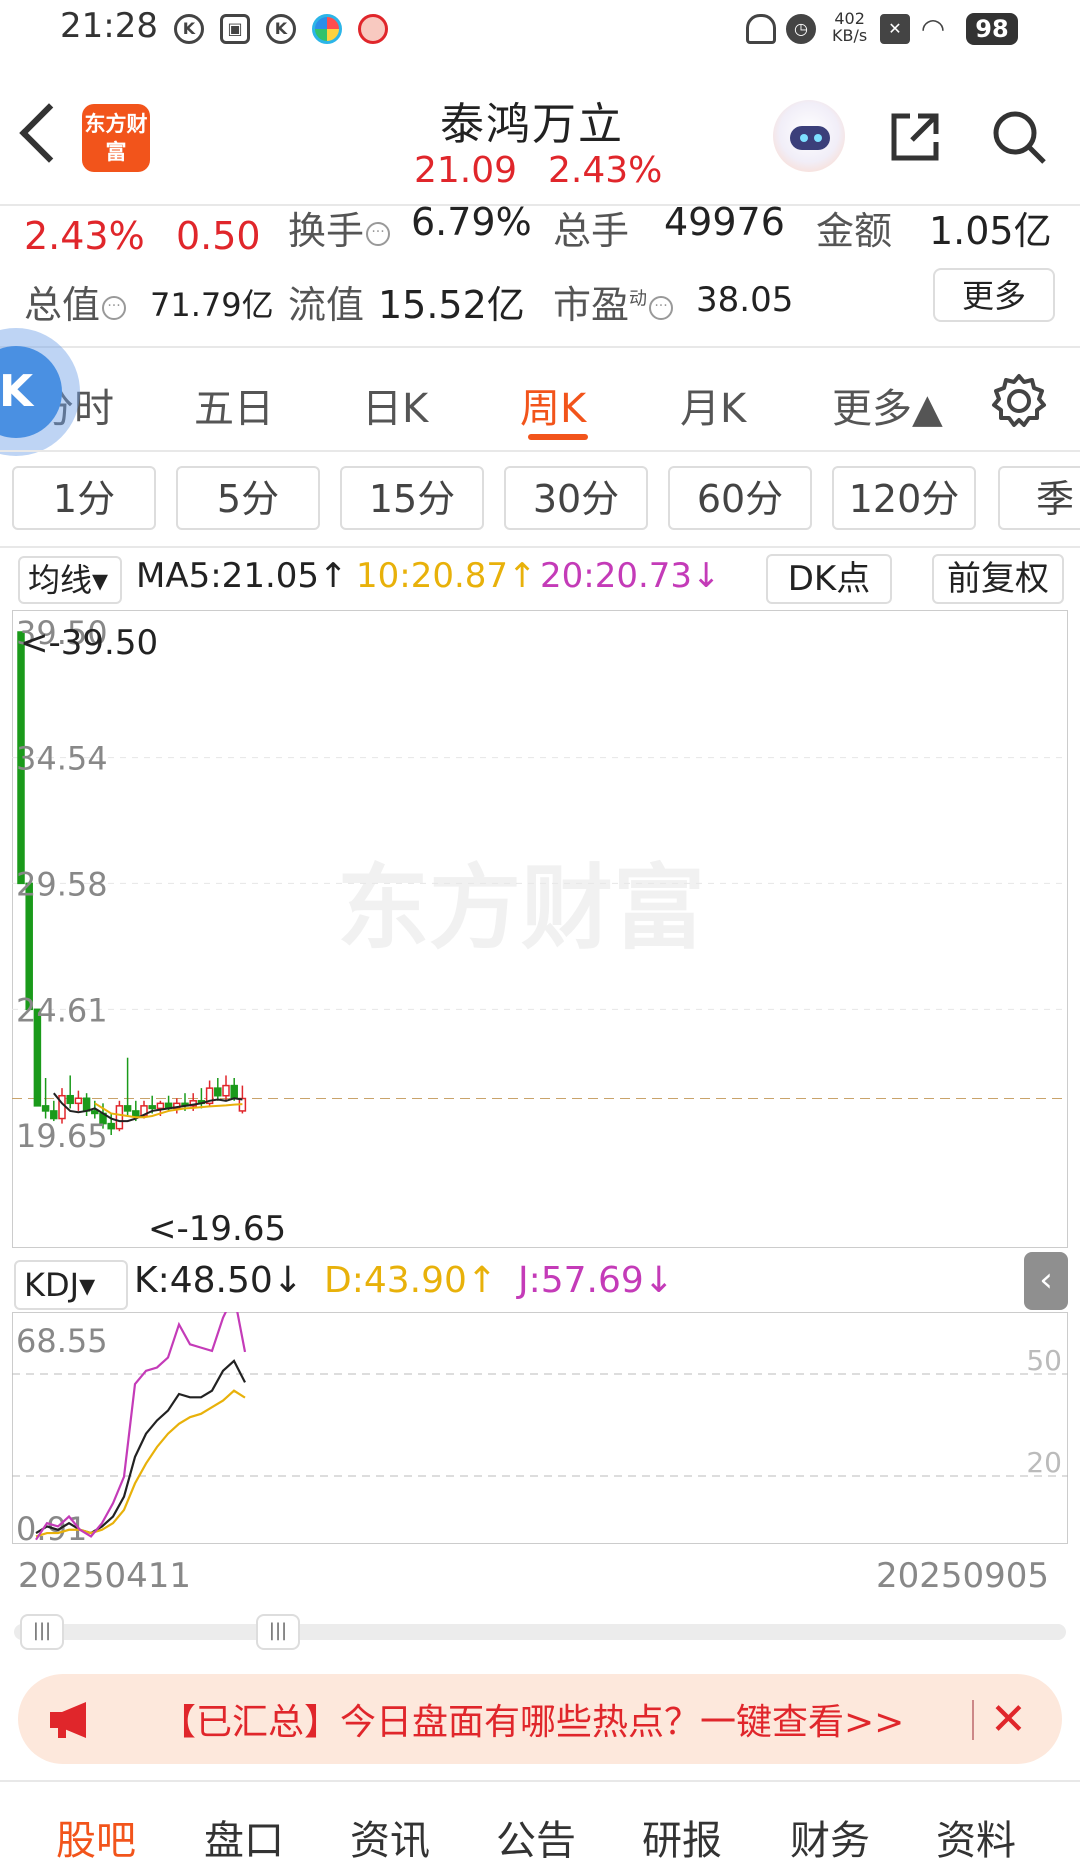  Describe the element at coordinates (973, 1720) in the screenshot. I see `banner-separator` at that location.